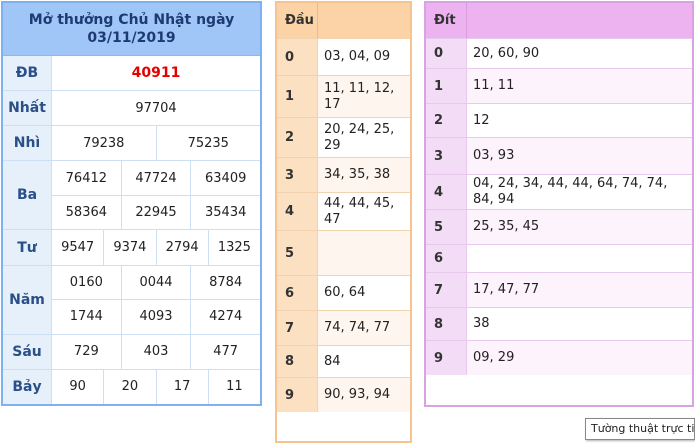 Image resolution: width=695 pixels, height=448 pixels. I want to click on head-row: 2 20, 24, 25, 29, so click(343, 137).